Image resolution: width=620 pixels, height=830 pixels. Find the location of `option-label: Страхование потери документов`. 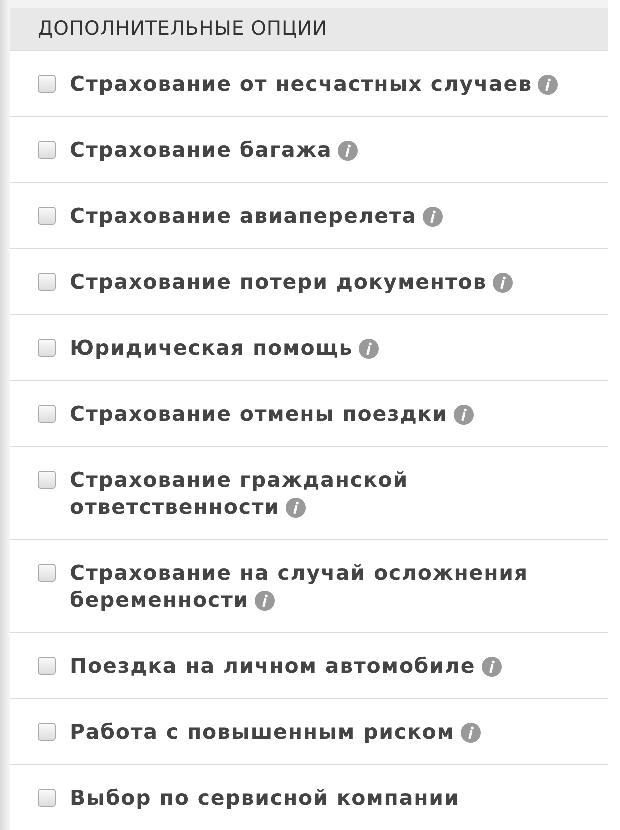

option-label: Страхование потери документов is located at coordinates (279, 282).